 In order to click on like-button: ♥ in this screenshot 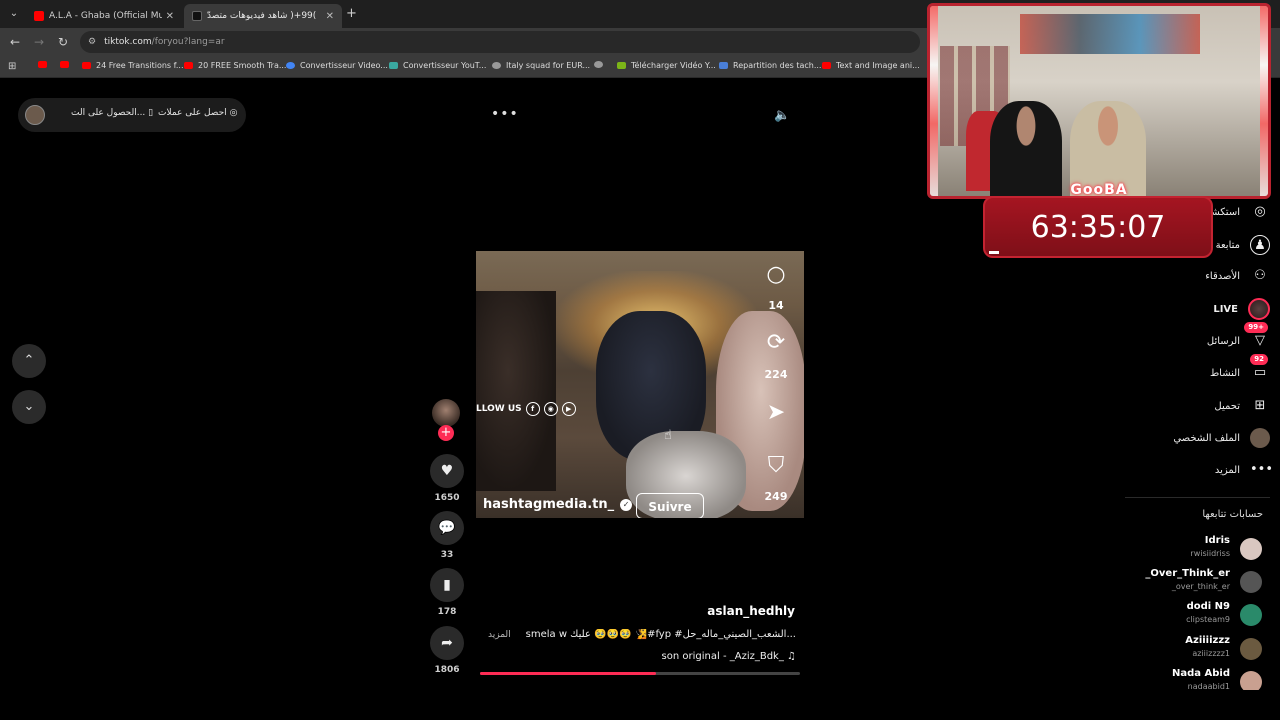, I will do `click(447, 471)`.